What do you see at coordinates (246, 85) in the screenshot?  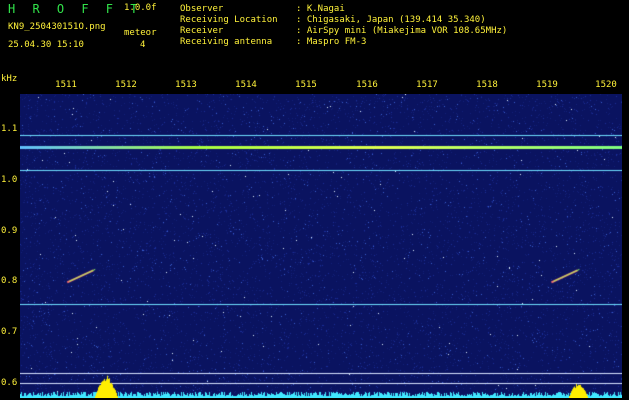 I see `minute-label: 1514` at bounding box center [246, 85].